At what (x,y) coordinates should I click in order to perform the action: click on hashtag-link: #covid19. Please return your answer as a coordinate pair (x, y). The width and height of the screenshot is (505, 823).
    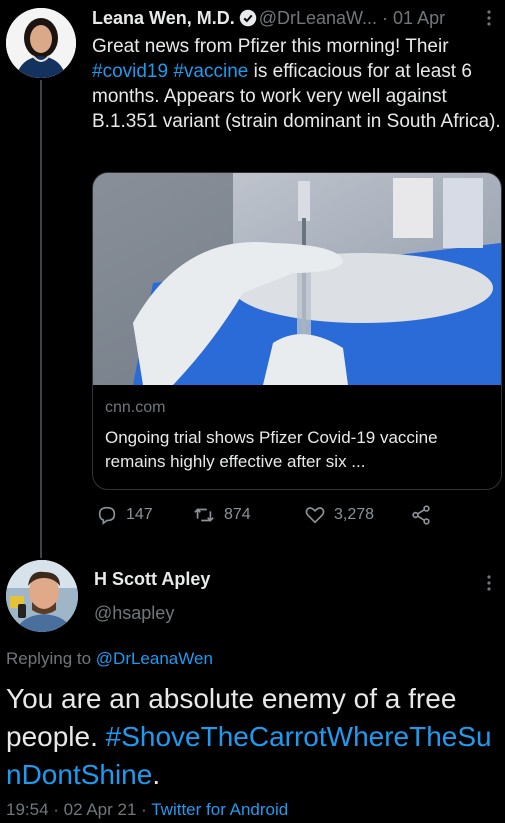
    Looking at the image, I should click on (130, 71).